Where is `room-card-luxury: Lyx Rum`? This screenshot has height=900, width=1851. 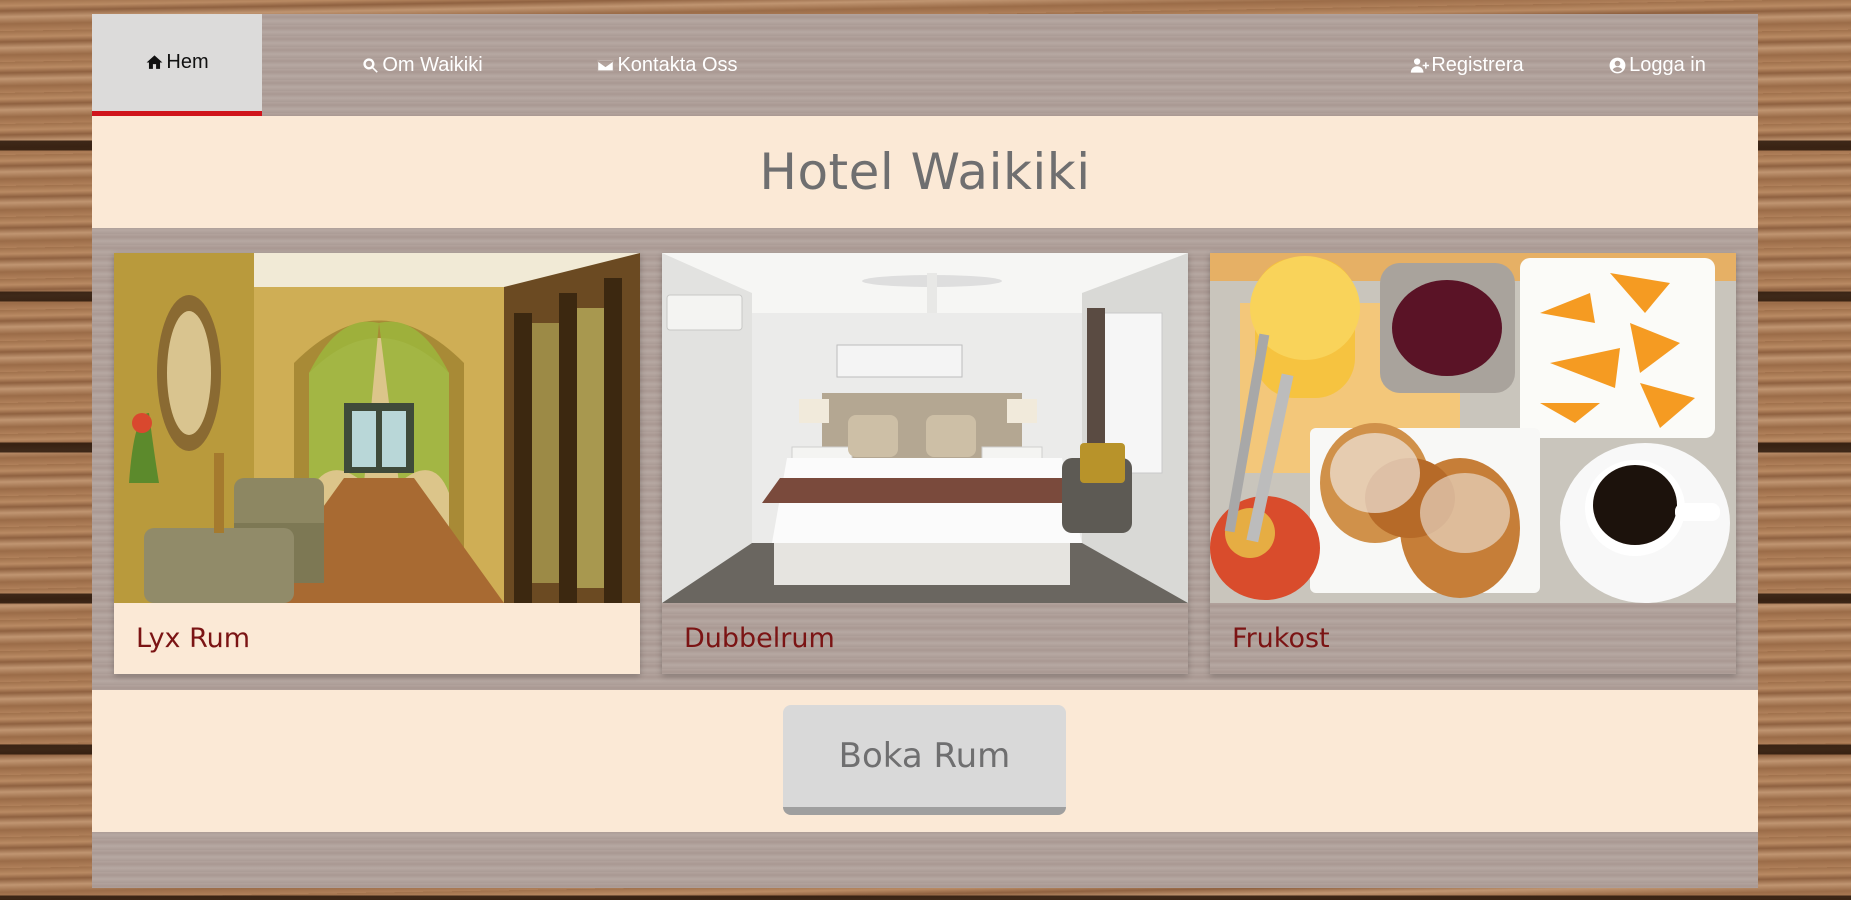 room-card-luxury: Lyx Rum is located at coordinates (377, 463).